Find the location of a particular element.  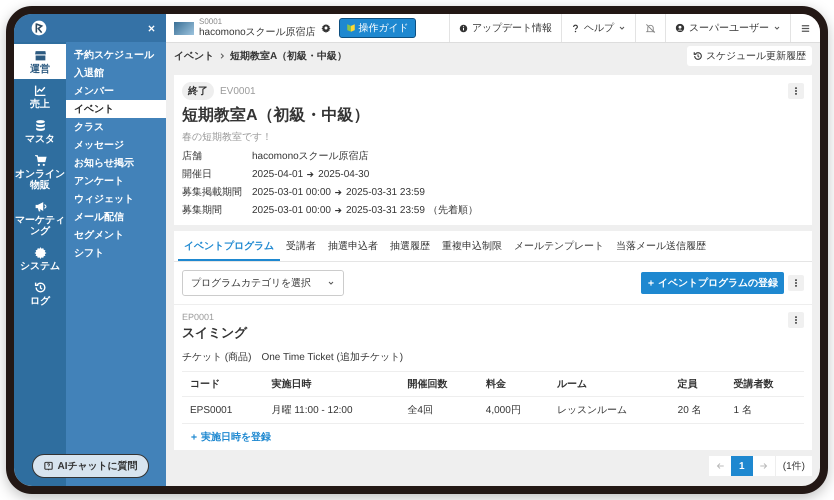

cart-icon is located at coordinates (40, 160).